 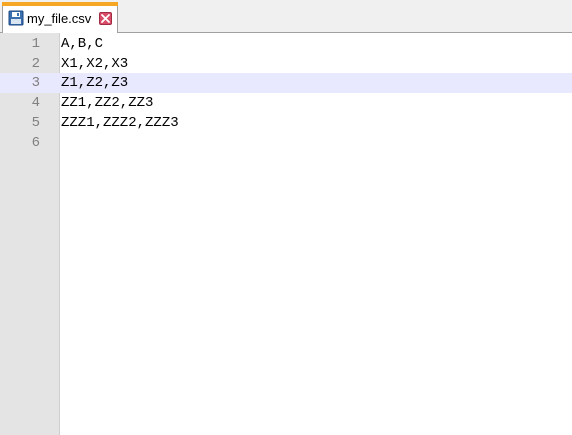 What do you see at coordinates (60, 4) in the screenshot?
I see `active-tab-indicator` at bounding box center [60, 4].